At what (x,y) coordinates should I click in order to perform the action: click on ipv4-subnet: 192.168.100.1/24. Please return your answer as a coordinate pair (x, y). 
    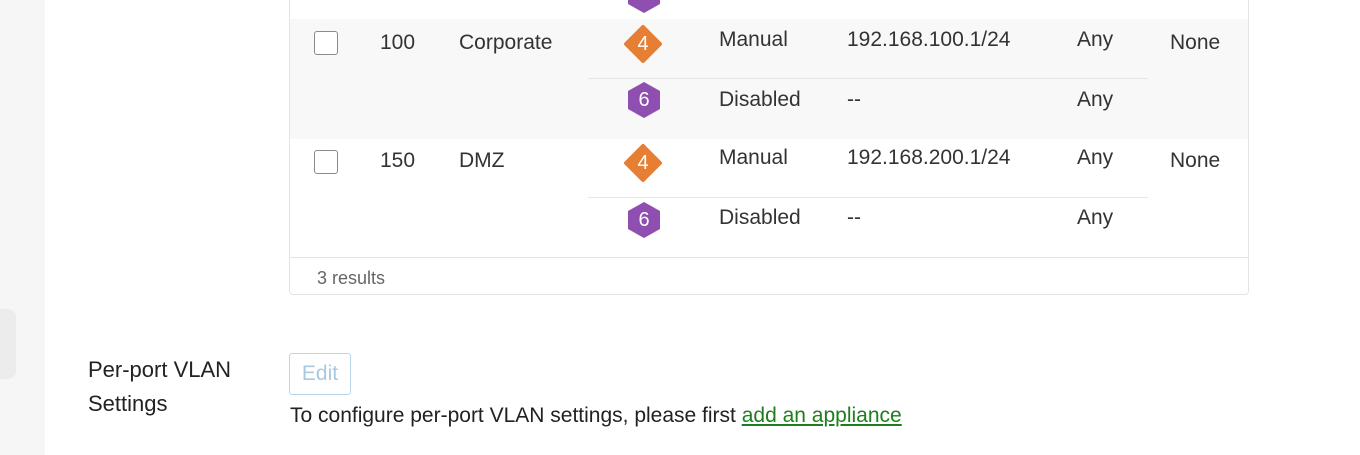
    Looking at the image, I should click on (929, 39).